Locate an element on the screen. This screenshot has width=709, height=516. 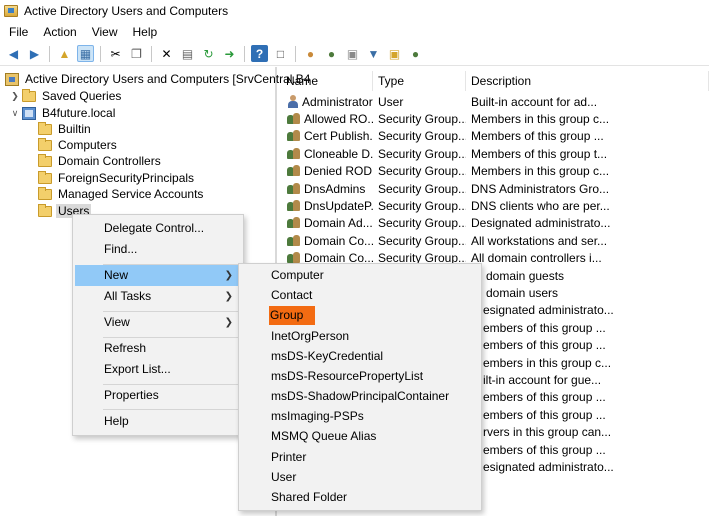
title-bar: Active Directory Users and Computers is located at coordinates (354, 11).